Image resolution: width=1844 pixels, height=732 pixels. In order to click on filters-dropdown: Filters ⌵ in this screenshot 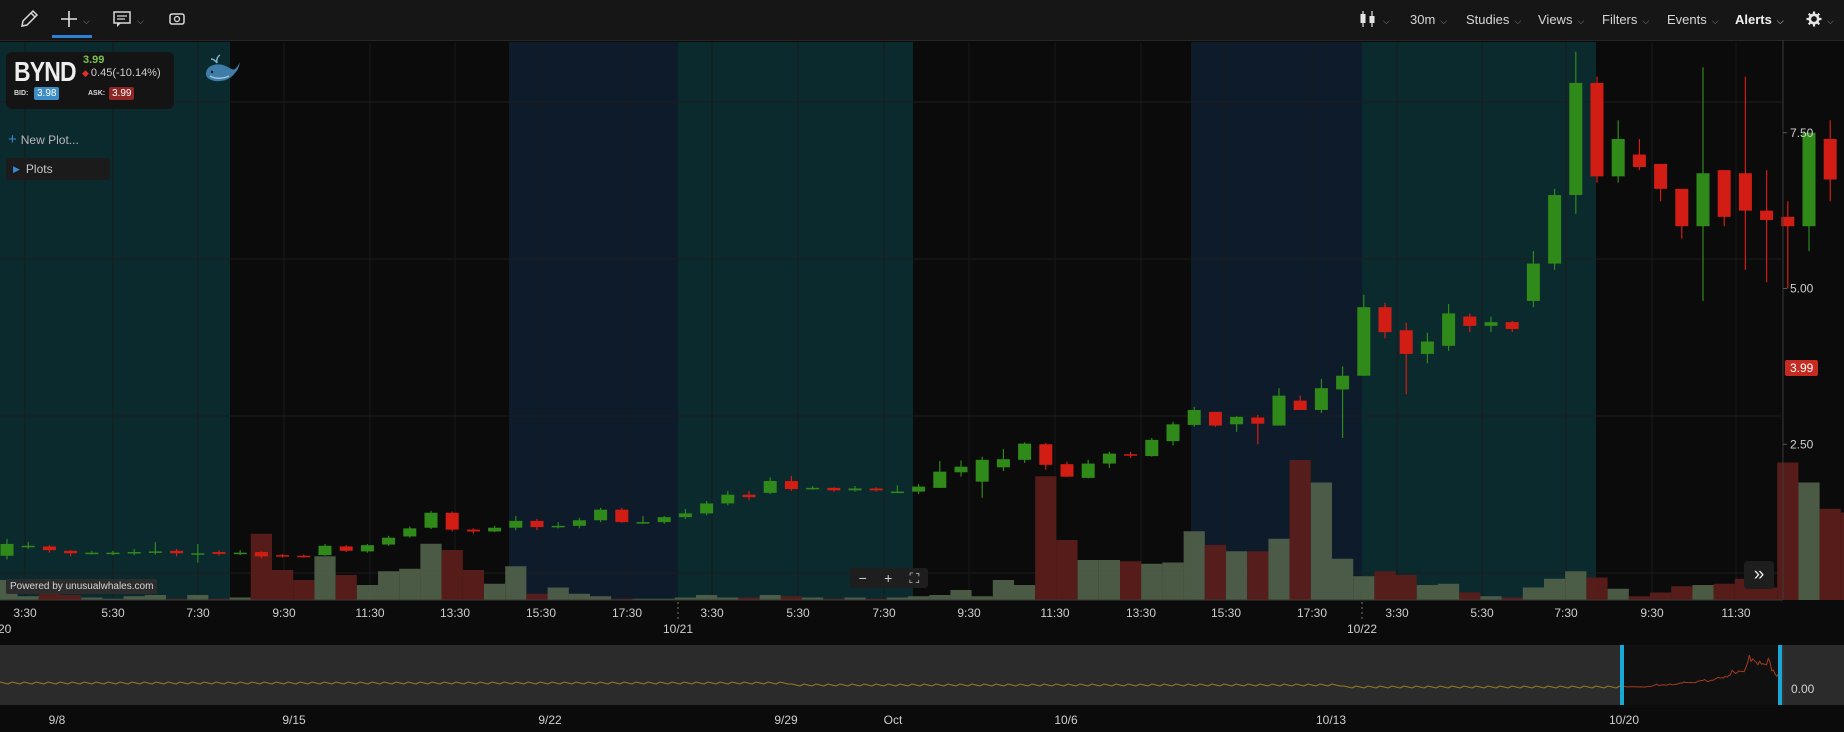, I will do `click(1625, 19)`.